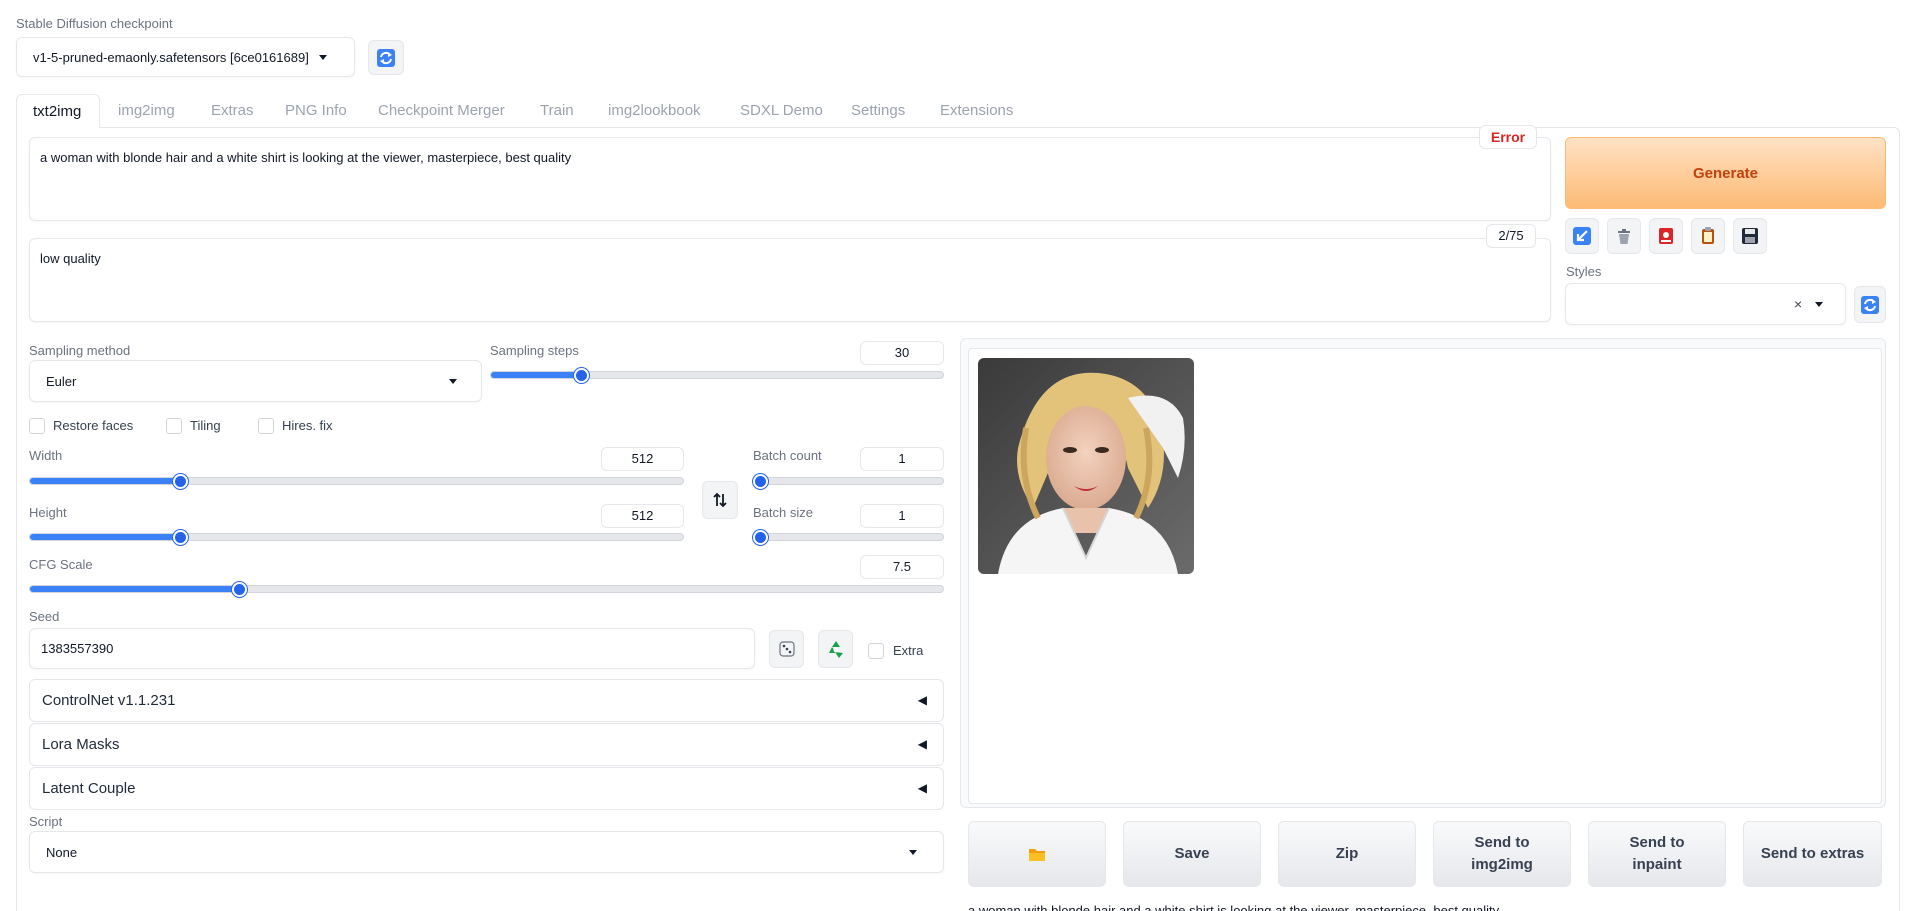 This screenshot has height=911, width=1905. I want to click on send-to-inpaint-button: Send to inpaint, so click(1657, 854).